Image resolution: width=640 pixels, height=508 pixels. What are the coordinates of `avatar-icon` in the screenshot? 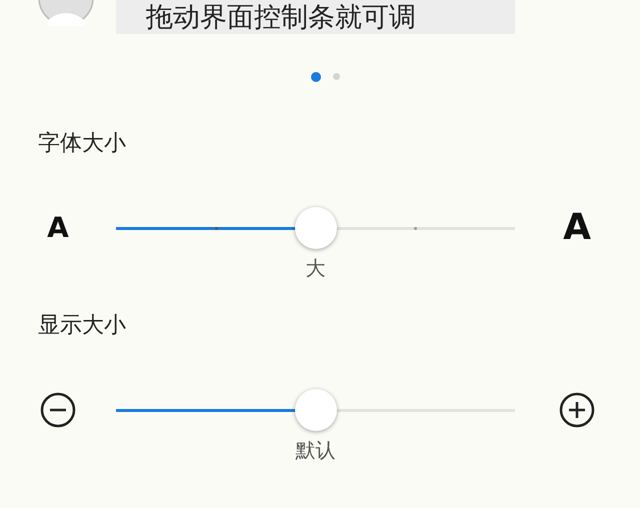 It's located at (66, 13).